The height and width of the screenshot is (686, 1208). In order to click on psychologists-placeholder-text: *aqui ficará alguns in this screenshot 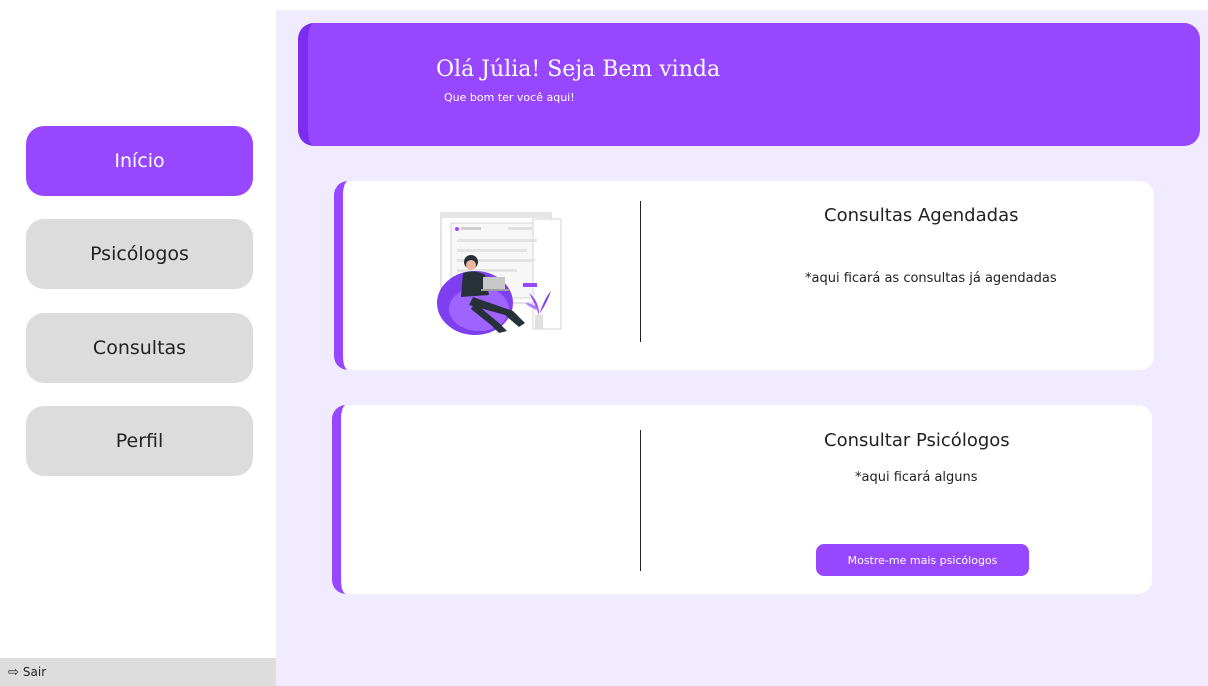, I will do `click(916, 477)`.